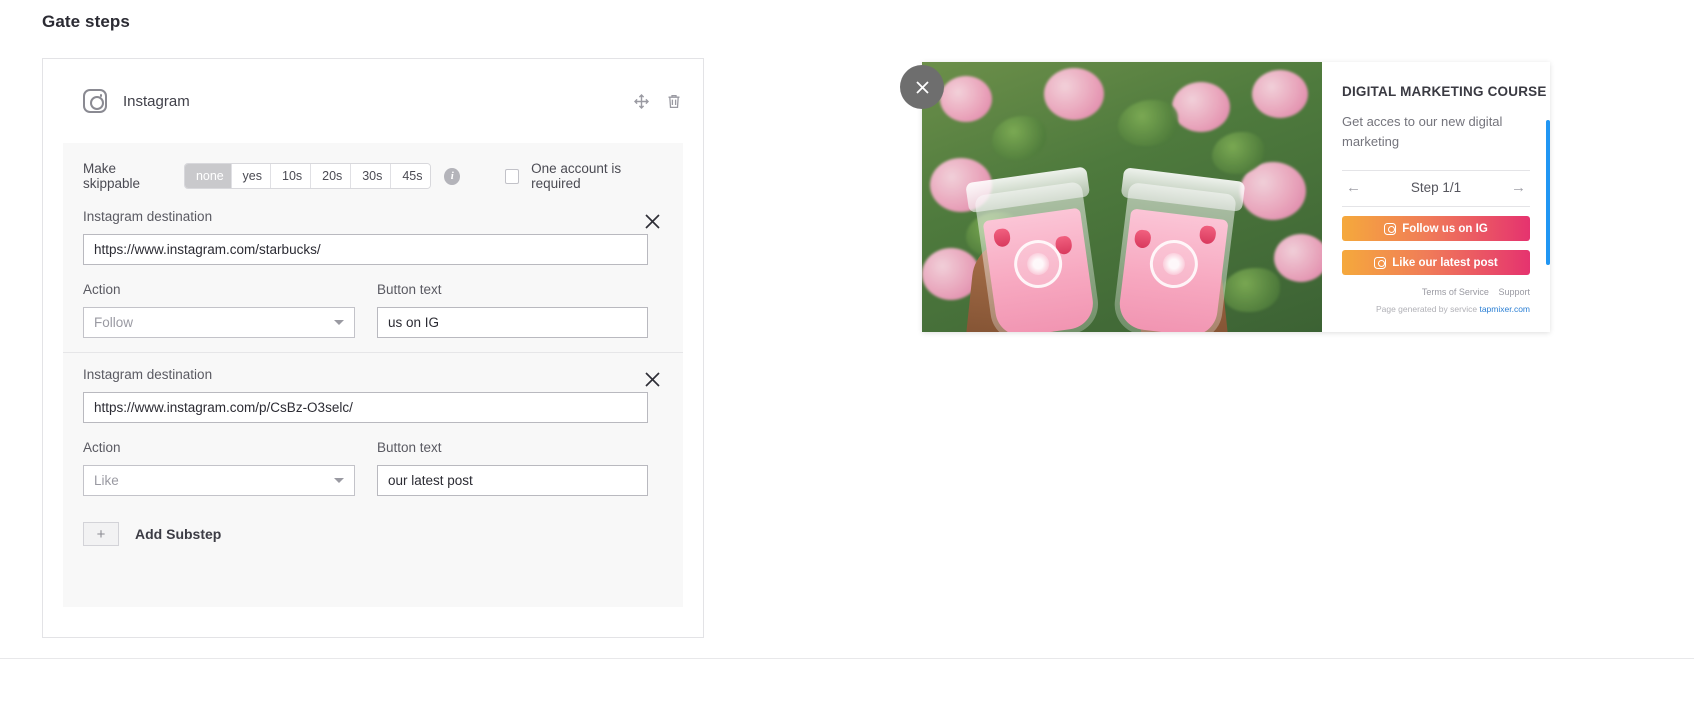 This screenshot has width=1694, height=705. Describe the element at coordinates (178, 534) in the screenshot. I see `add-substep-label: Add Substep` at that location.